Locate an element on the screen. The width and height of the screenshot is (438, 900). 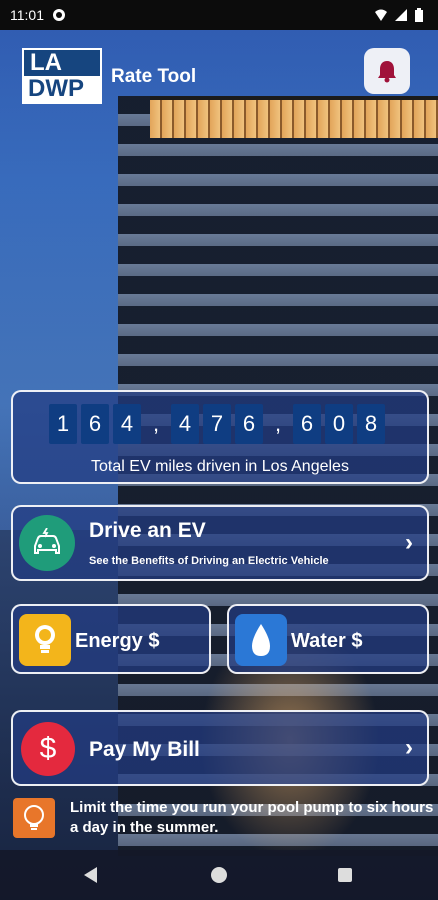
energy-rate-button: Energy $ is located at coordinates (111, 639).